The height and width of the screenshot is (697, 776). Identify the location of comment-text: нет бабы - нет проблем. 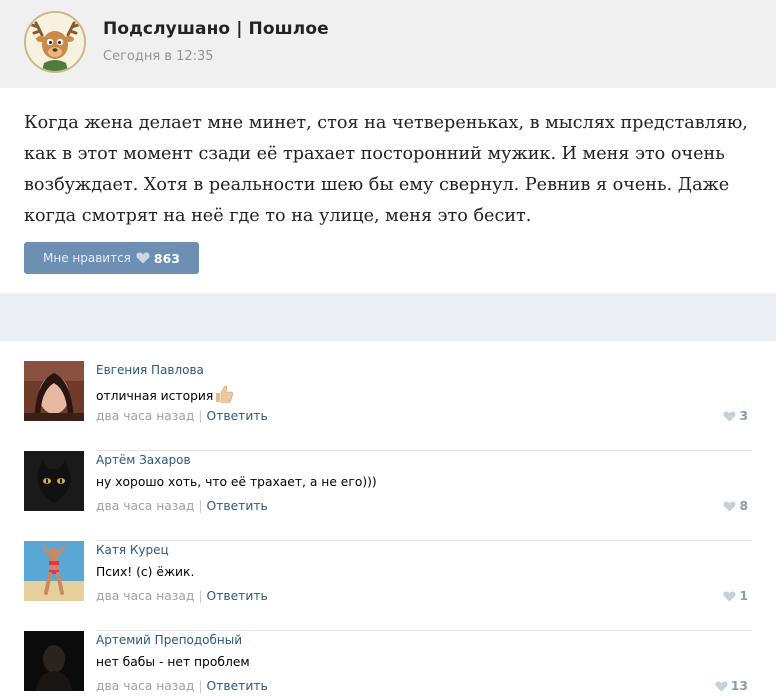
(173, 662).